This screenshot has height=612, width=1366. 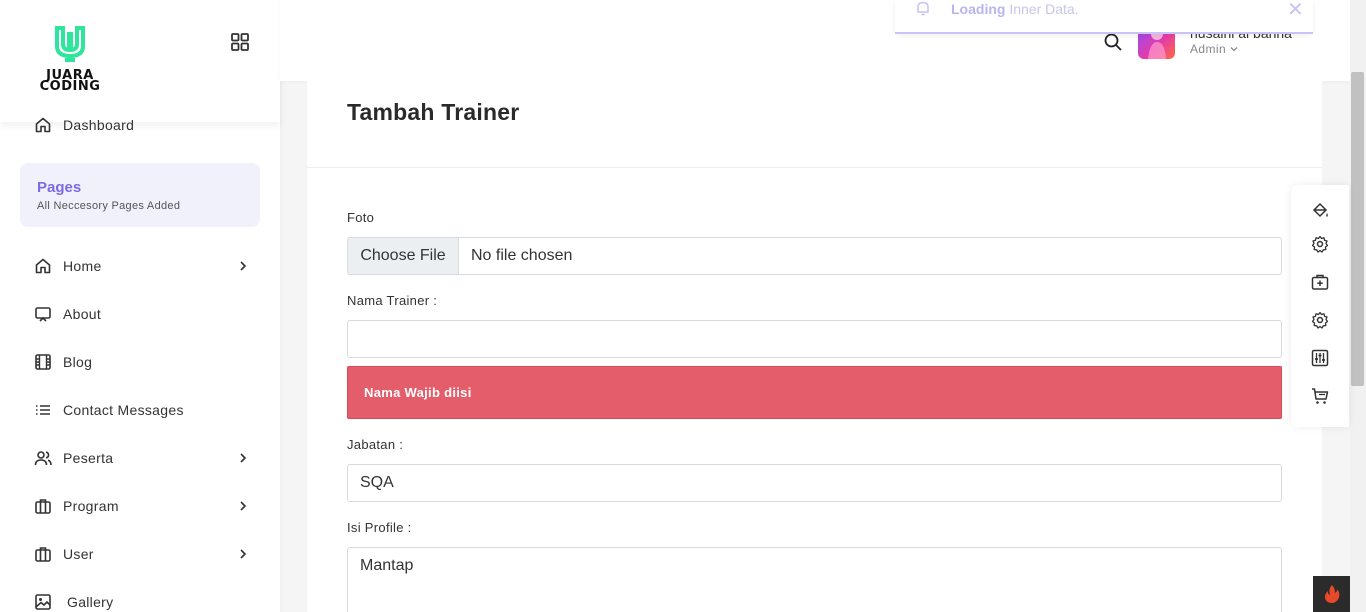 What do you see at coordinates (142, 314) in the screenshot?
I see `sidebar-item-about: About` at bounding box center [142, 314].